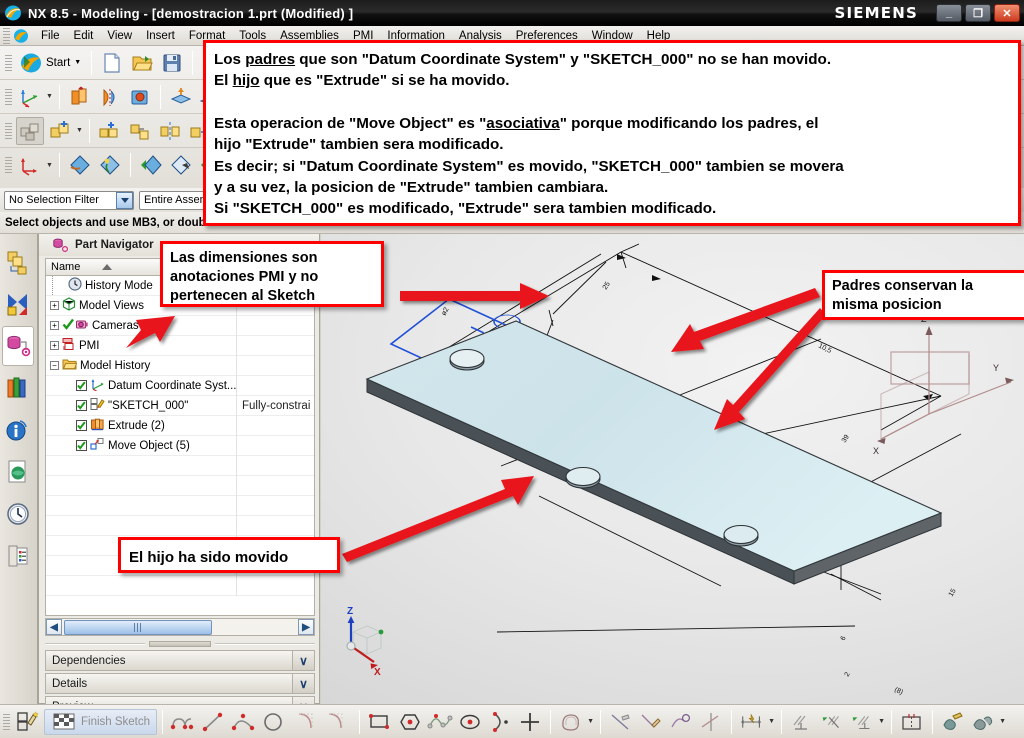  What do you see at coordinates (6, 721) in the screenshot?
I see `sketch-toolbar-grip` at bounding box center [6, 721].